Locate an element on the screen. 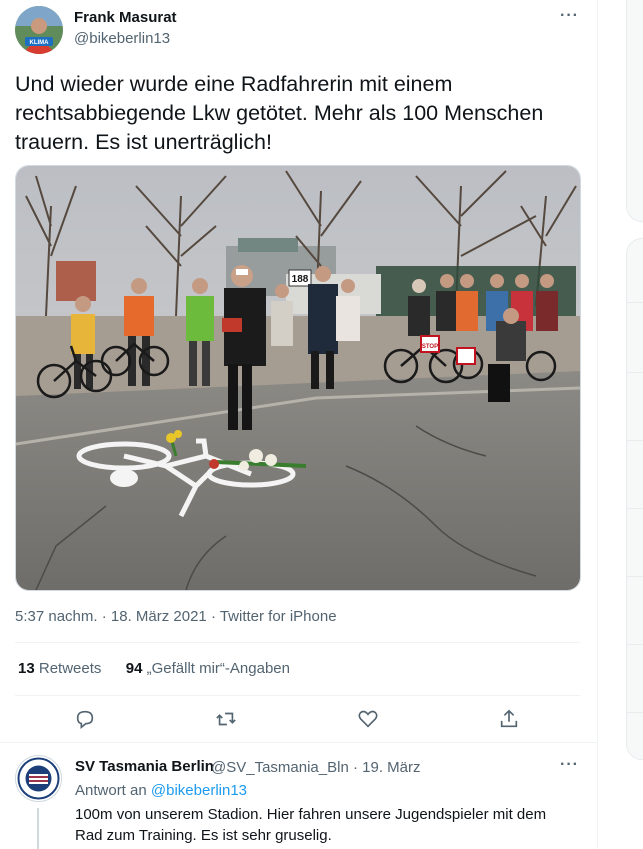  reply-more-icon: ··· is located at coordinates (569, 765).